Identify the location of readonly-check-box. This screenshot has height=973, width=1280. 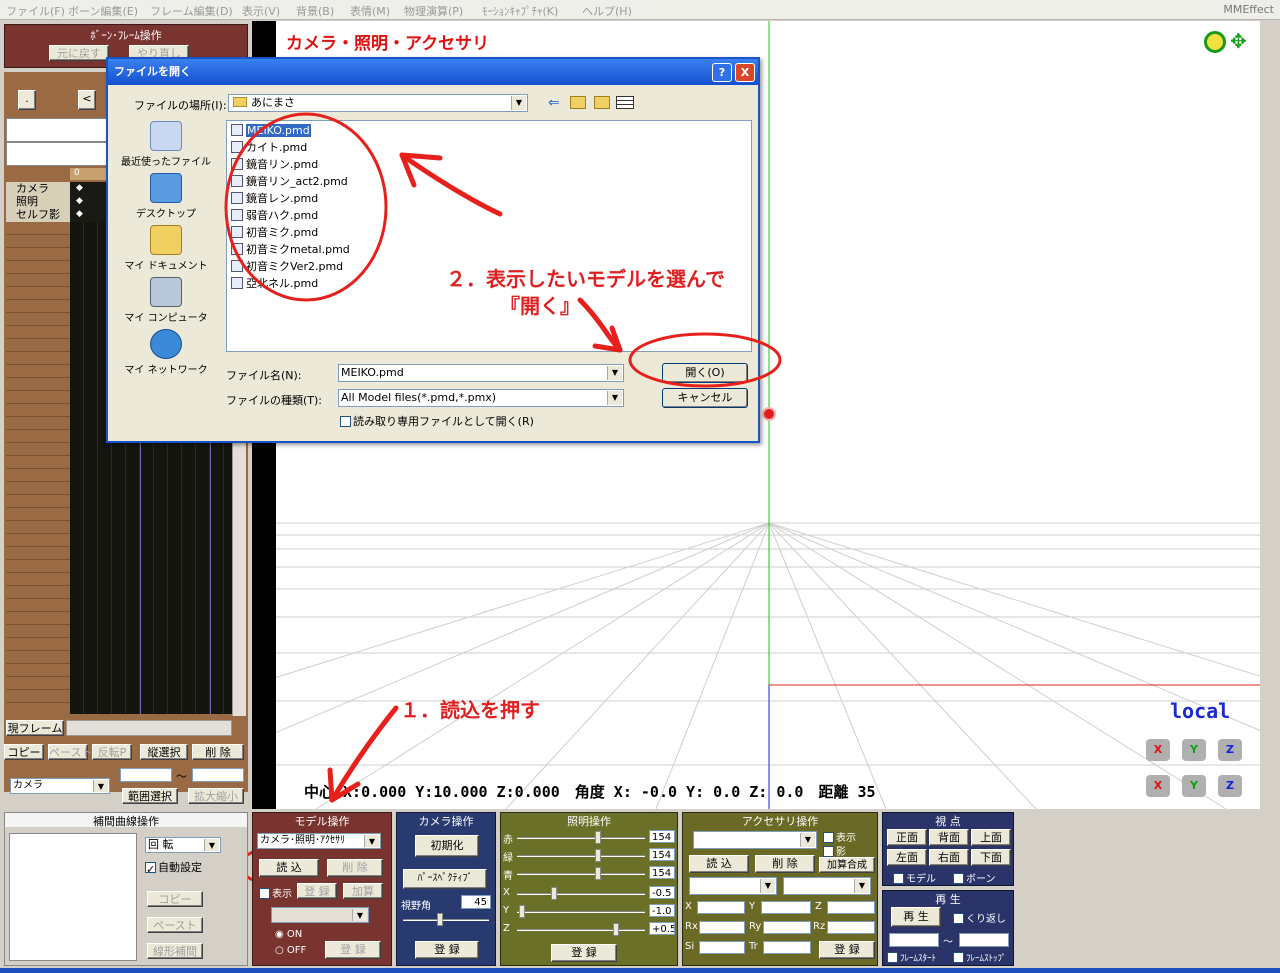
(345, 421).